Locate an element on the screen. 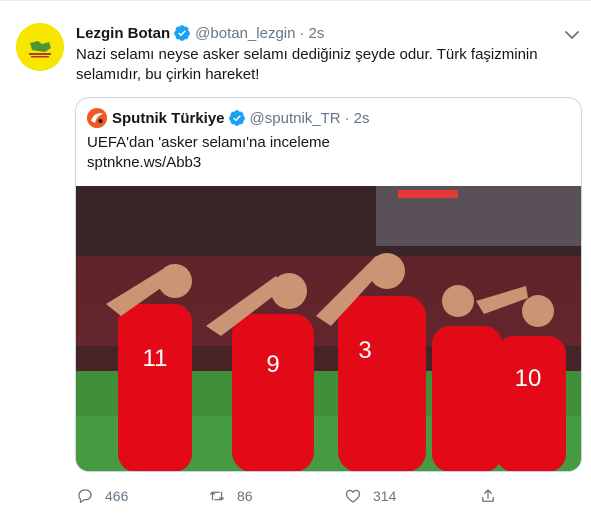 Image resolution: width=591 pixels, height=513 pixels. tweet-header: Lezgin Botan @botan_lezgin · 2s is located at coordinates (200, 33).